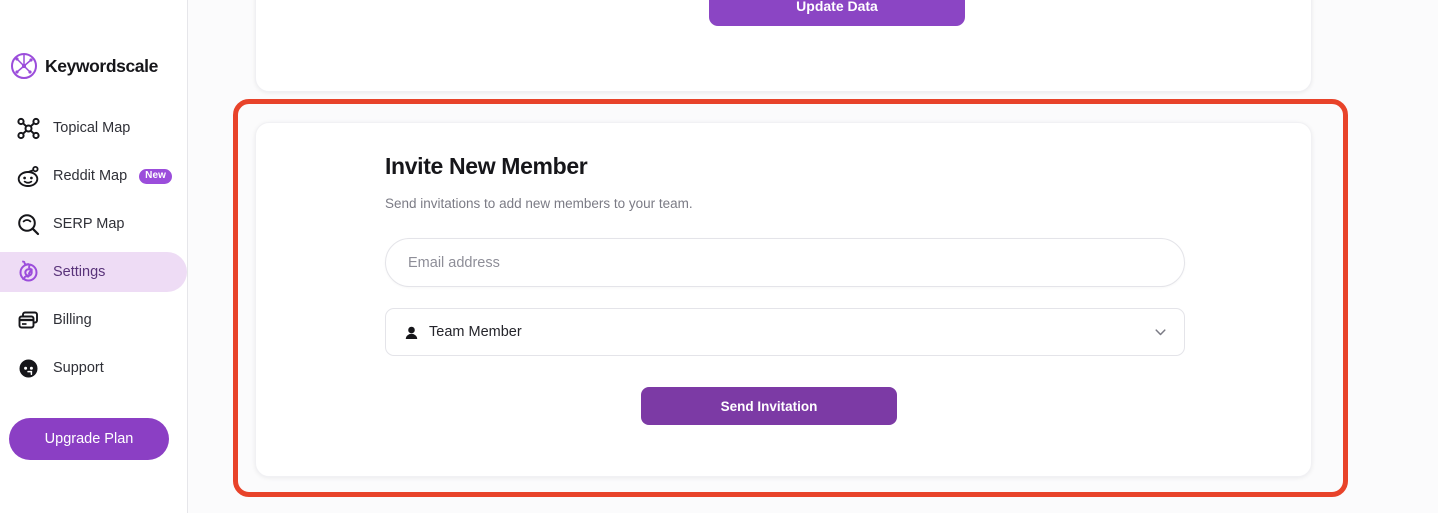  I want to click on email-field, so click(785, 262).